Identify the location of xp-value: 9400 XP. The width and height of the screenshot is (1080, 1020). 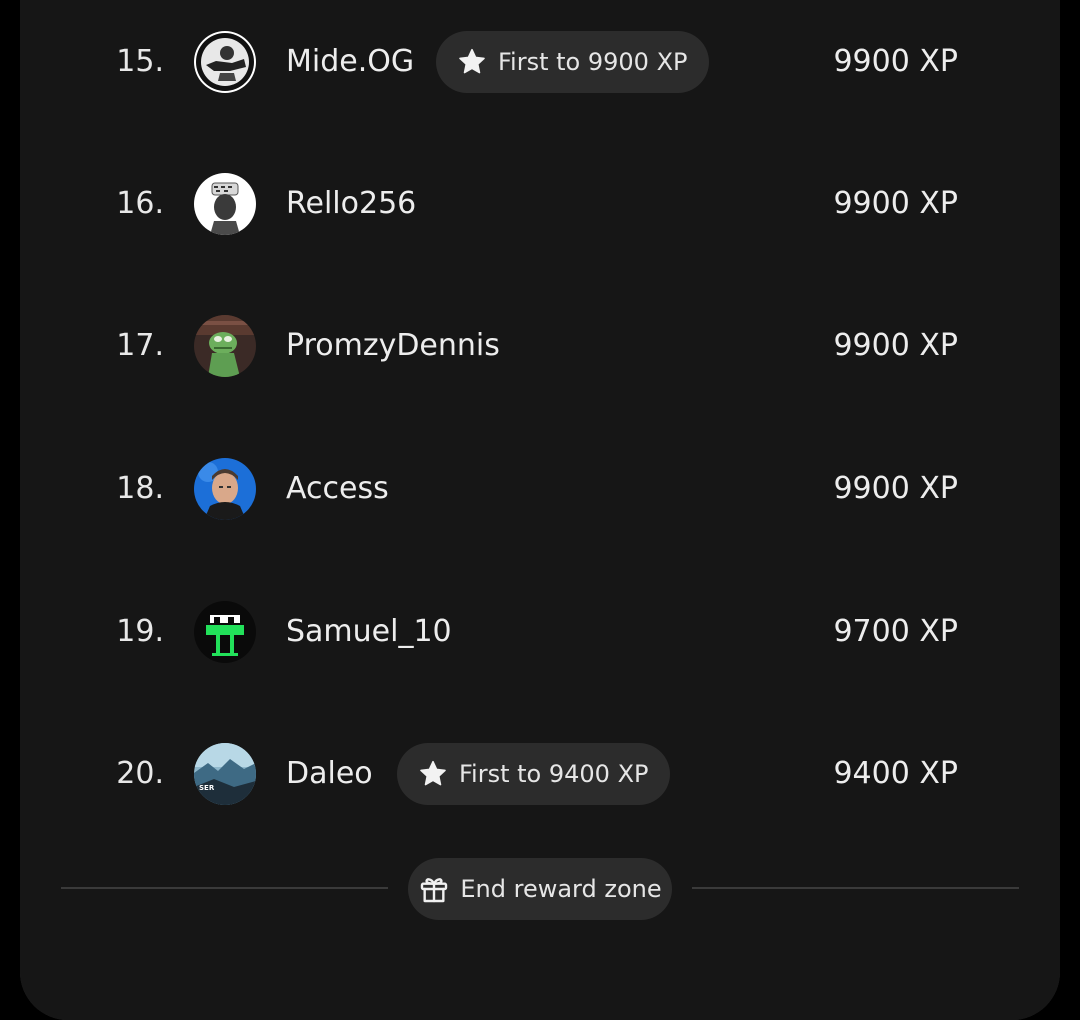
(895, 773).